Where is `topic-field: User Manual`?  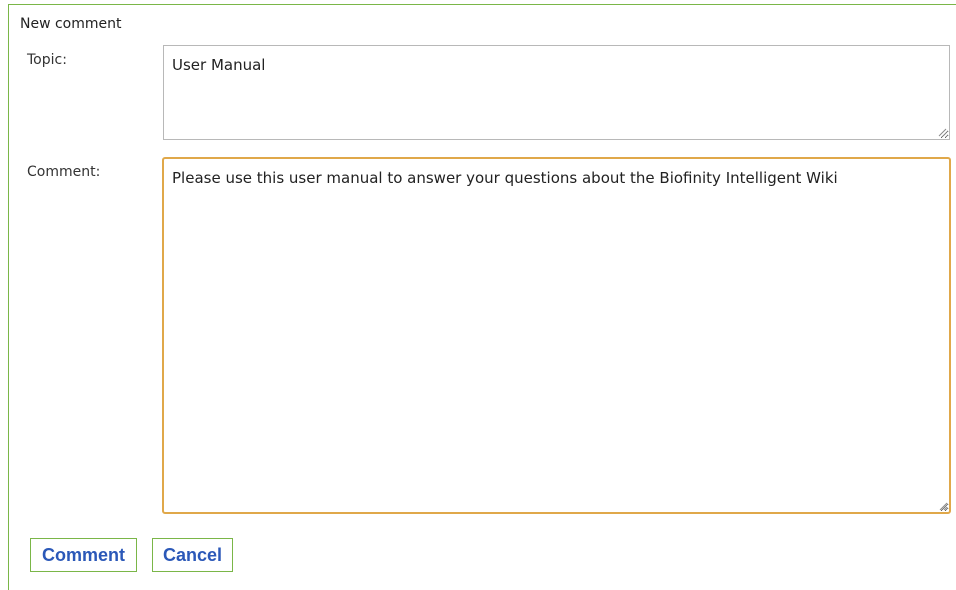 topic-field: User Manual is located at coordinates (556, 92).